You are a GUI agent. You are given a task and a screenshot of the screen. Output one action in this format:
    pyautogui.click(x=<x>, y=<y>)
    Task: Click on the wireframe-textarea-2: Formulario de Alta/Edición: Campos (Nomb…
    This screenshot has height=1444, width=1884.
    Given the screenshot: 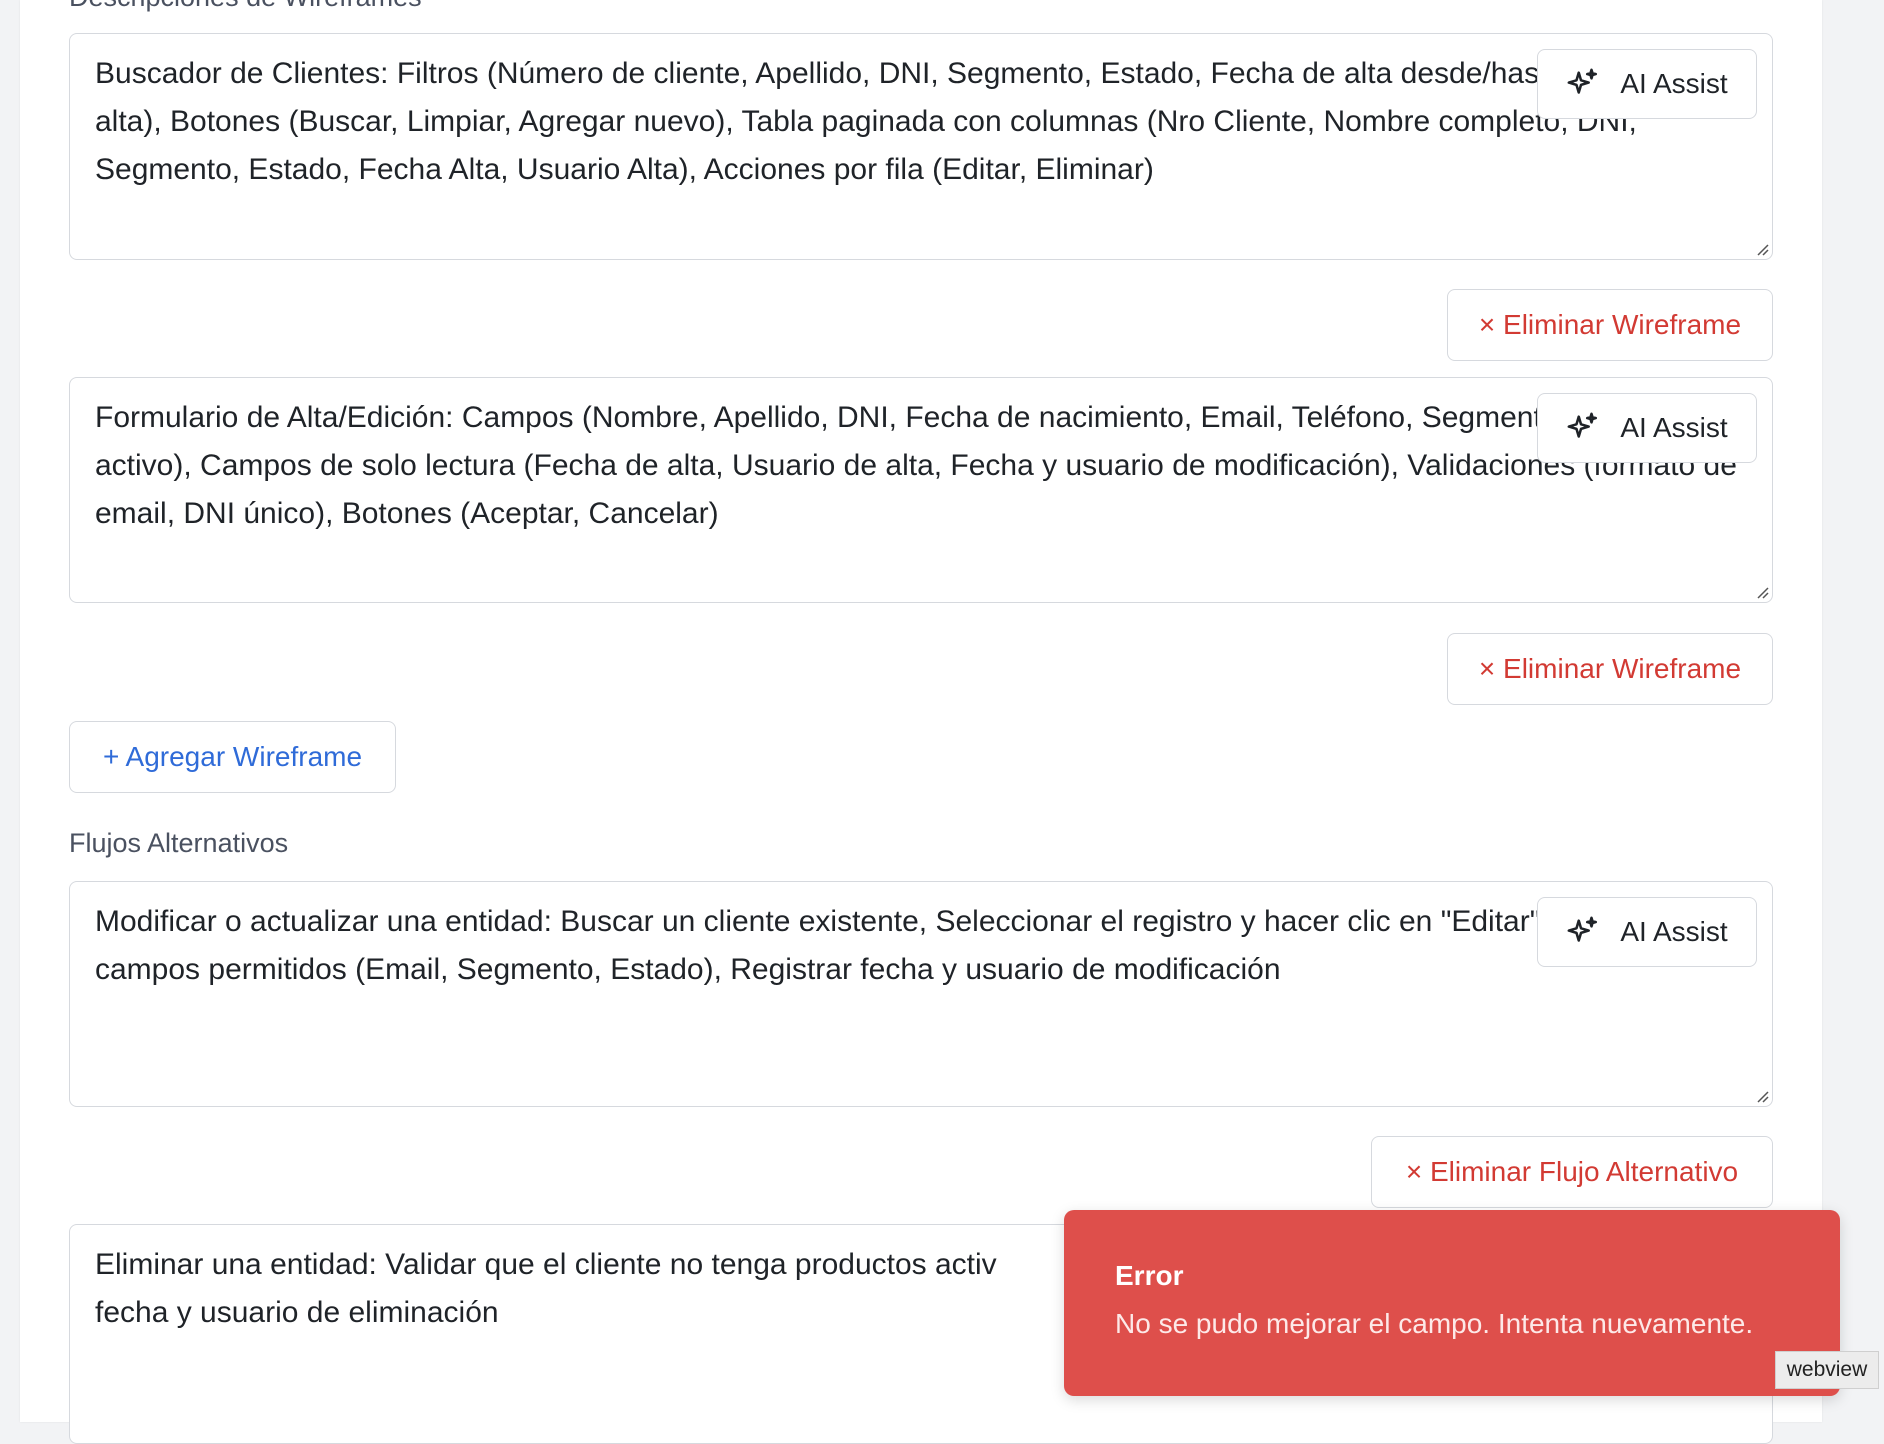 What is the action you would take?
    pyautogui.click(x=921, y=490)
    